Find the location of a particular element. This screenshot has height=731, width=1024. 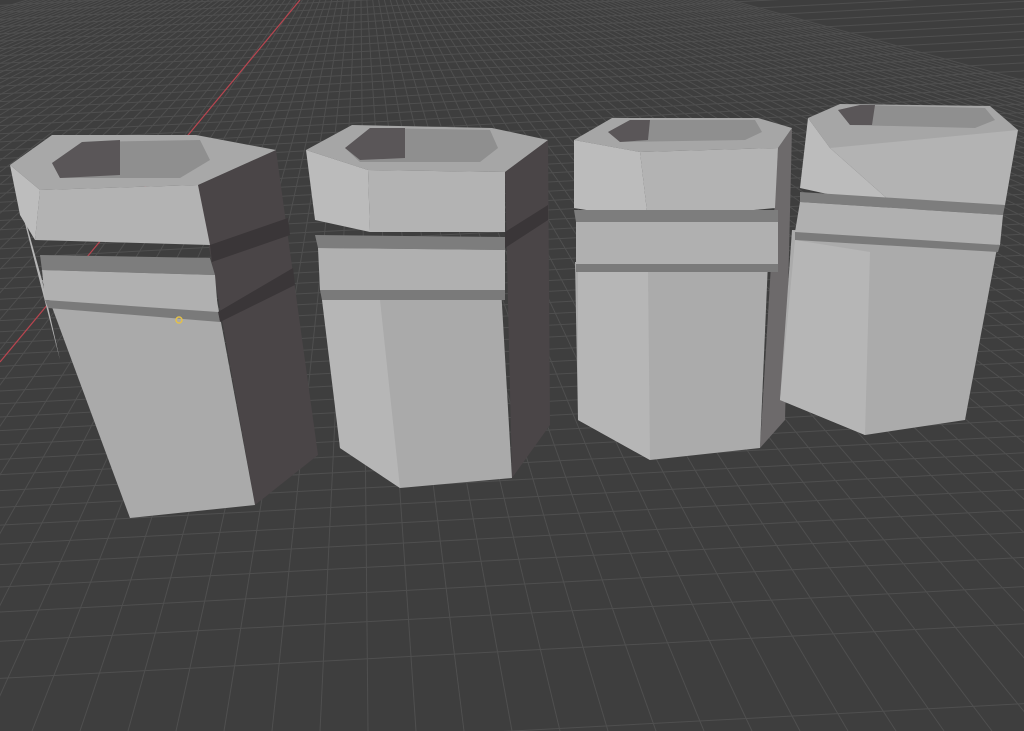

object-3-top-front is located at coordinates (709, 184).